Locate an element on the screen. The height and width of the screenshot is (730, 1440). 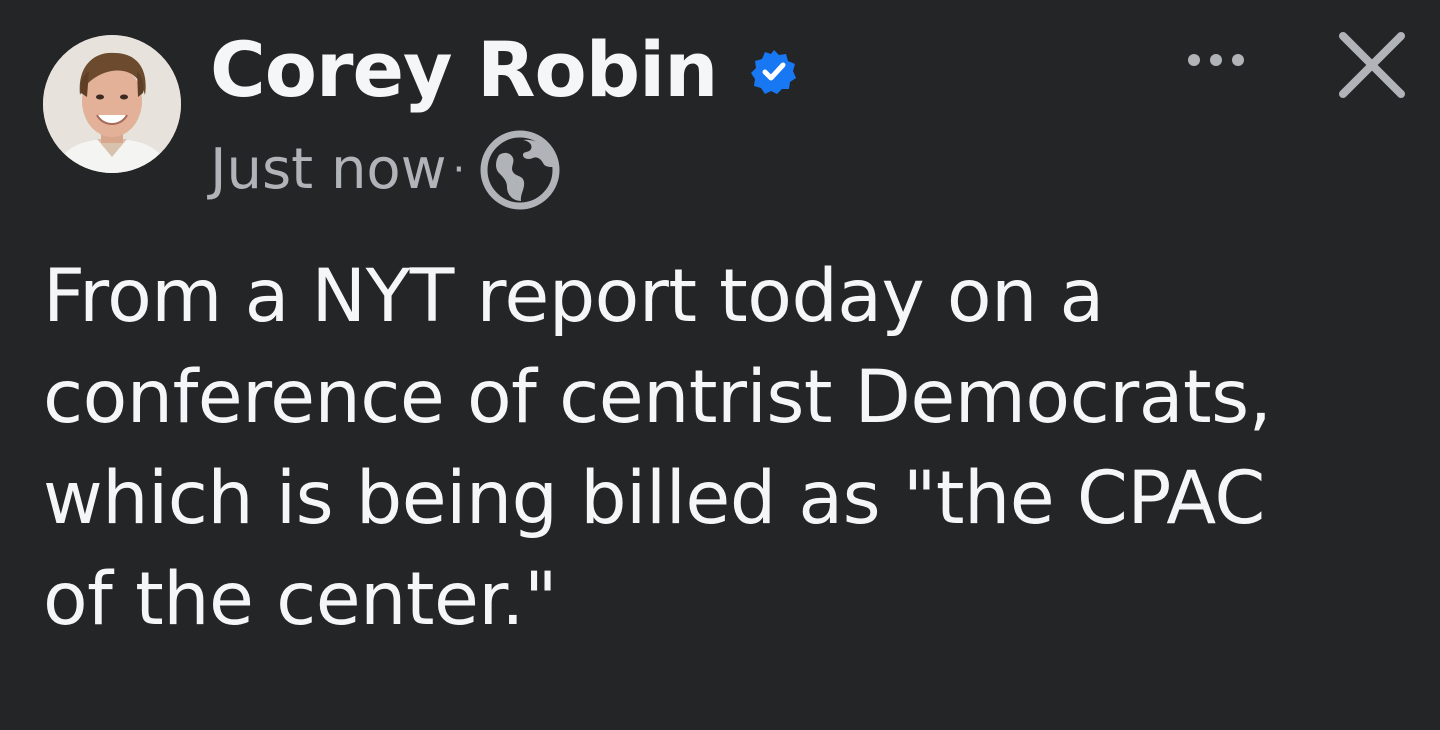
post-meta: Just now · is located at coordinates (386, 170).